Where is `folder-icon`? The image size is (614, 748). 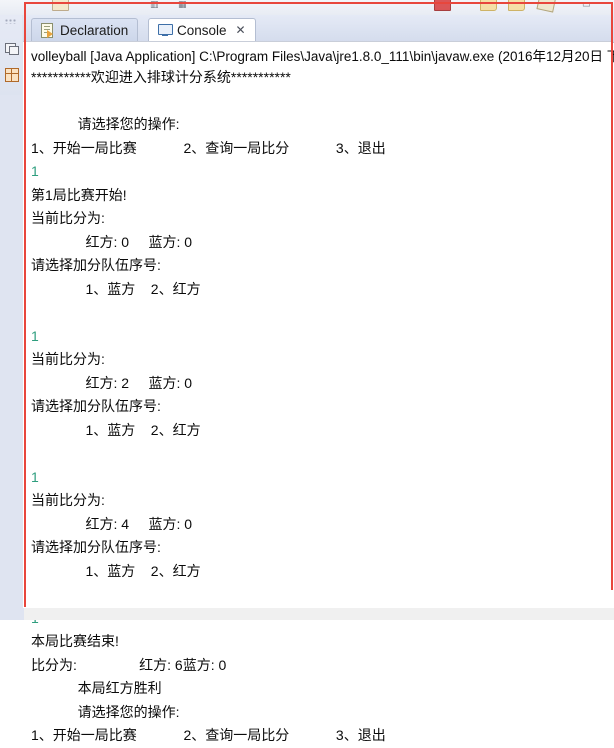
folder-icon is located at coordinates (488, 5).